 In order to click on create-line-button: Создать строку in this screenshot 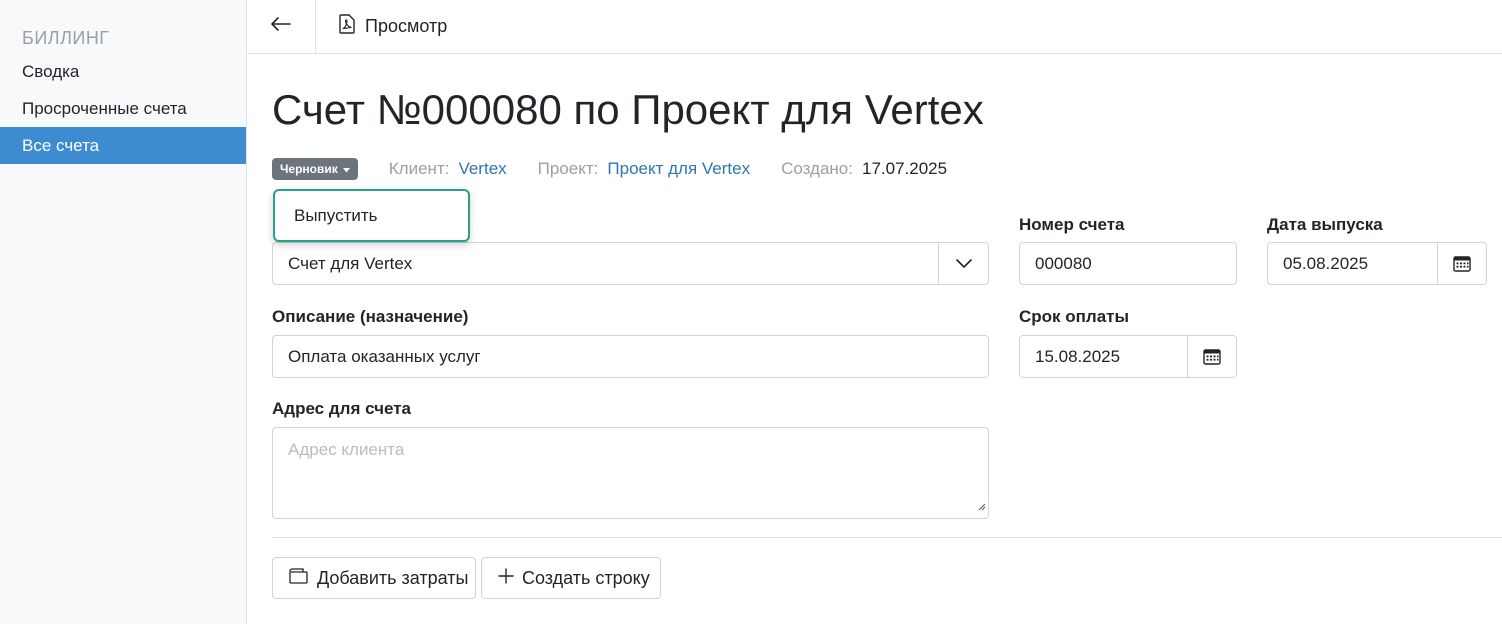, I will do `click(571, 578)`.